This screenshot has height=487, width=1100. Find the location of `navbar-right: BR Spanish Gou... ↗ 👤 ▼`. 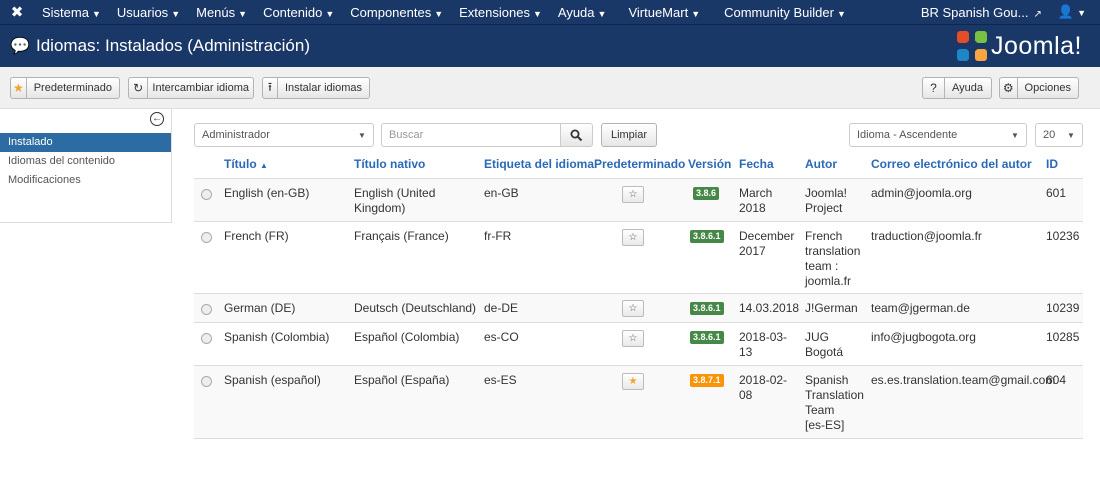

navbar-right: BR Spanish Gou... ↗ 👤 ▼ is located at coordinates (1006, 12).